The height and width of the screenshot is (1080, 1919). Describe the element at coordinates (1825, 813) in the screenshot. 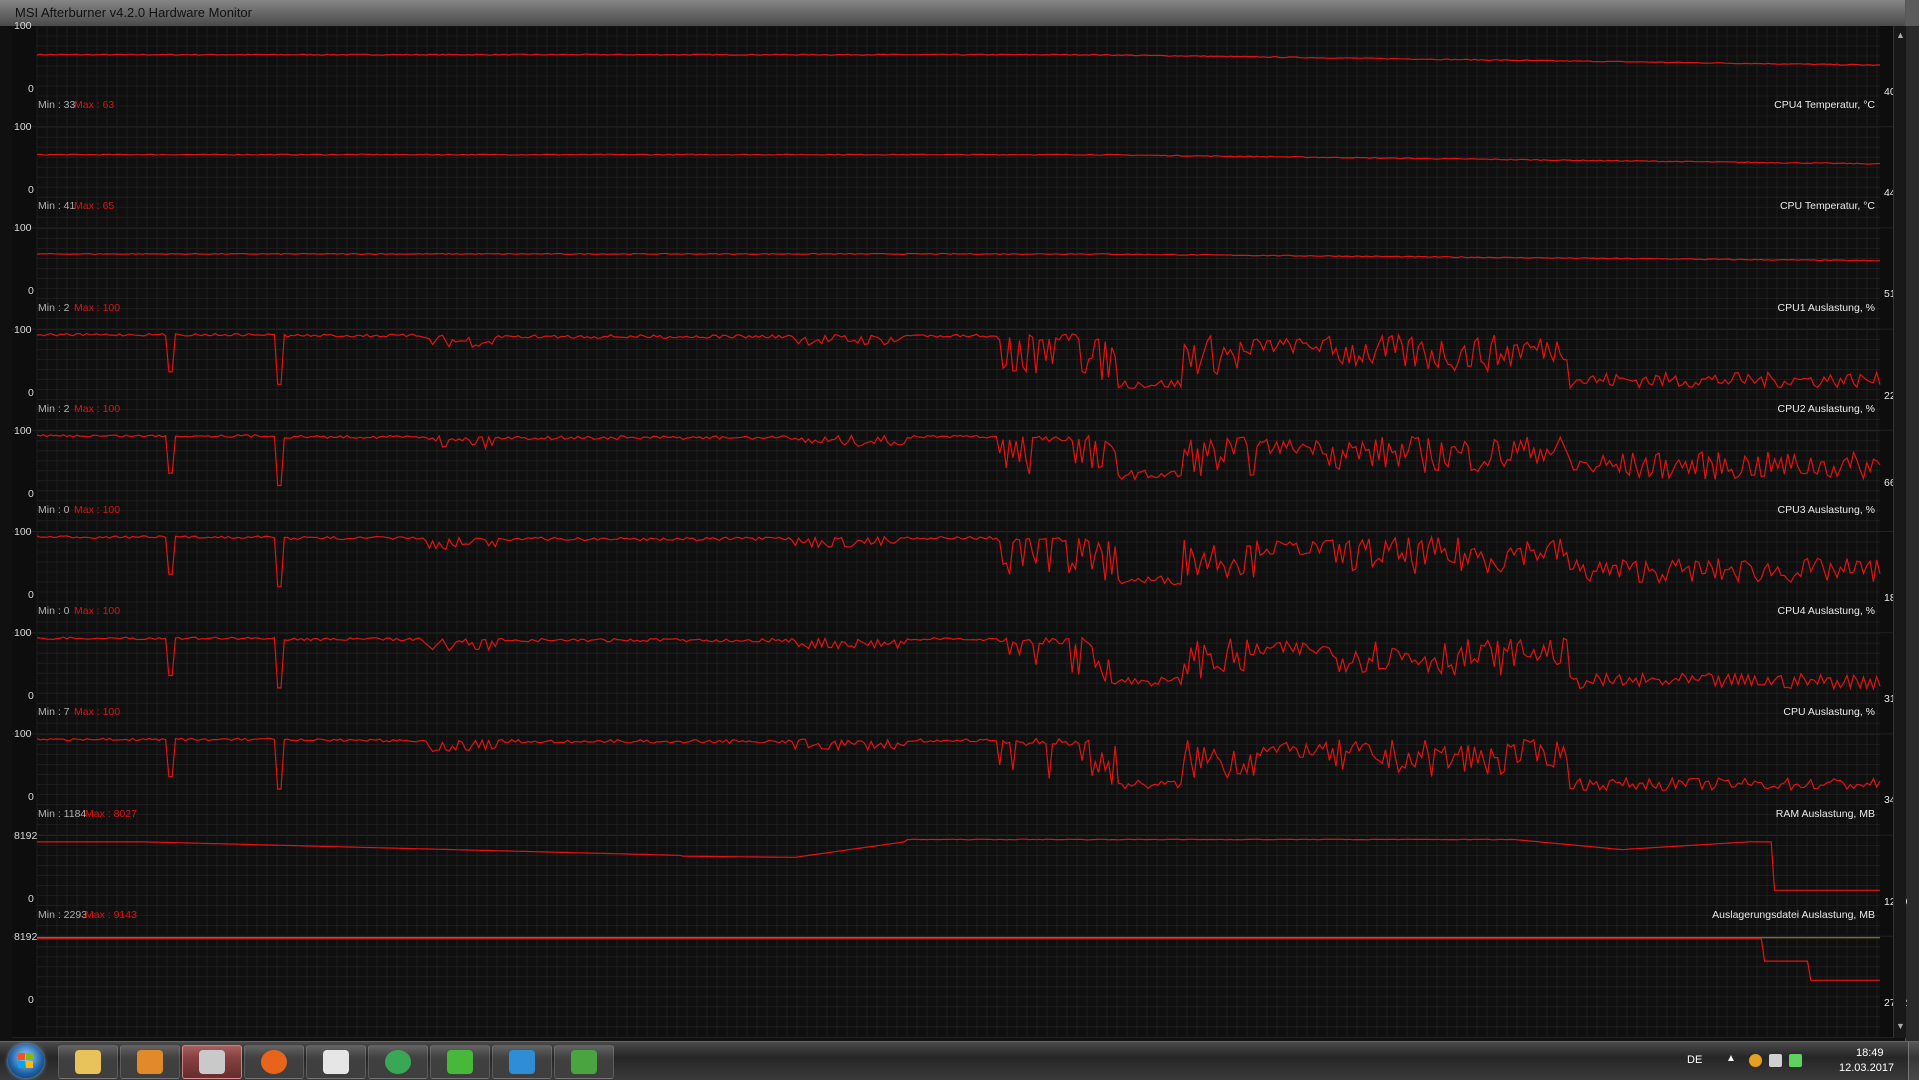

I see `sensor-title: RAM Auslastung, MB` at that location.